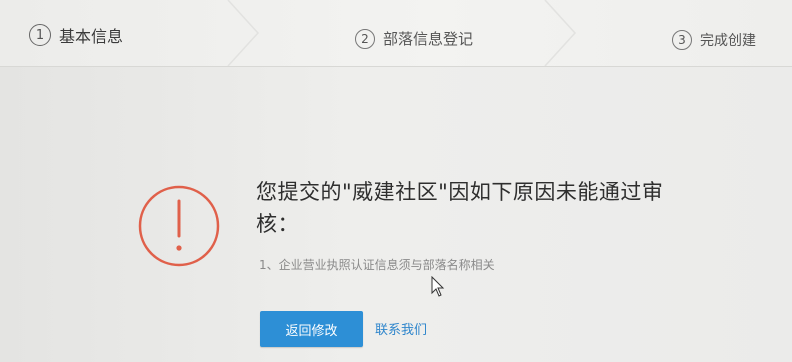 Image resolution: width=792 pixels, height=362 pixels. I want to click on mouse-pointer-icon, so click(438, 286).